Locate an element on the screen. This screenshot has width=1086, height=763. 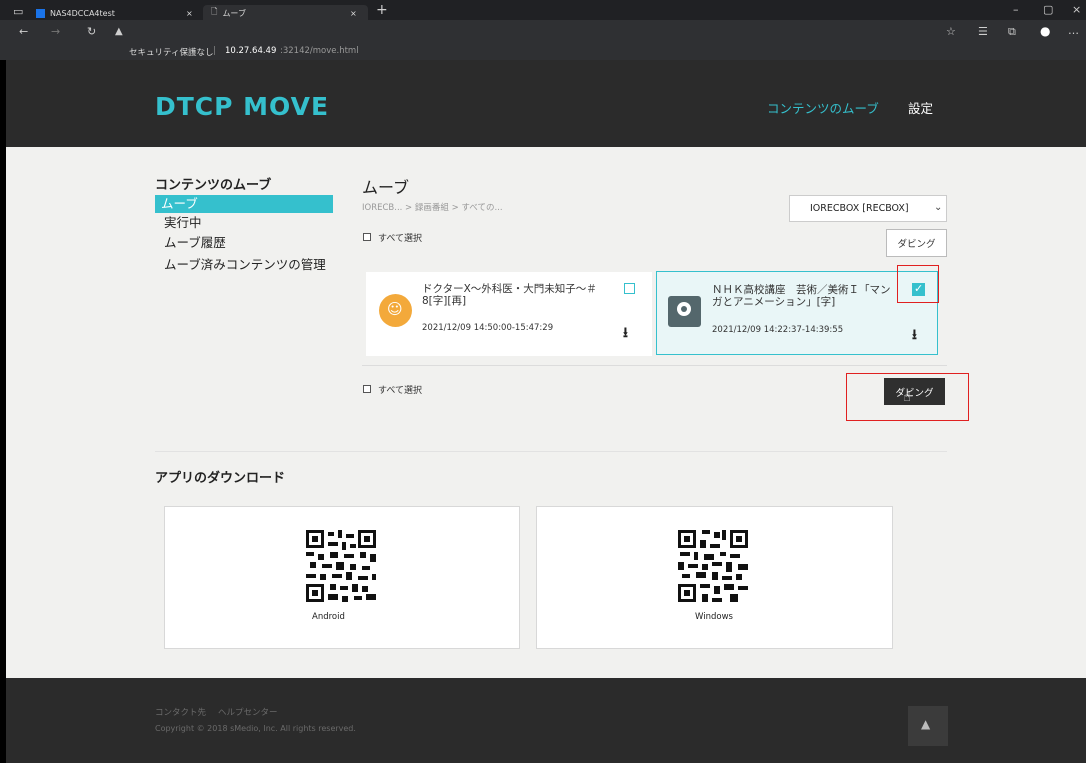
content-title: ＮＨＫ高校講座 芸術／美術Ｉ「マンガとアニメーション」[字] is located at coordinates (801, 296).